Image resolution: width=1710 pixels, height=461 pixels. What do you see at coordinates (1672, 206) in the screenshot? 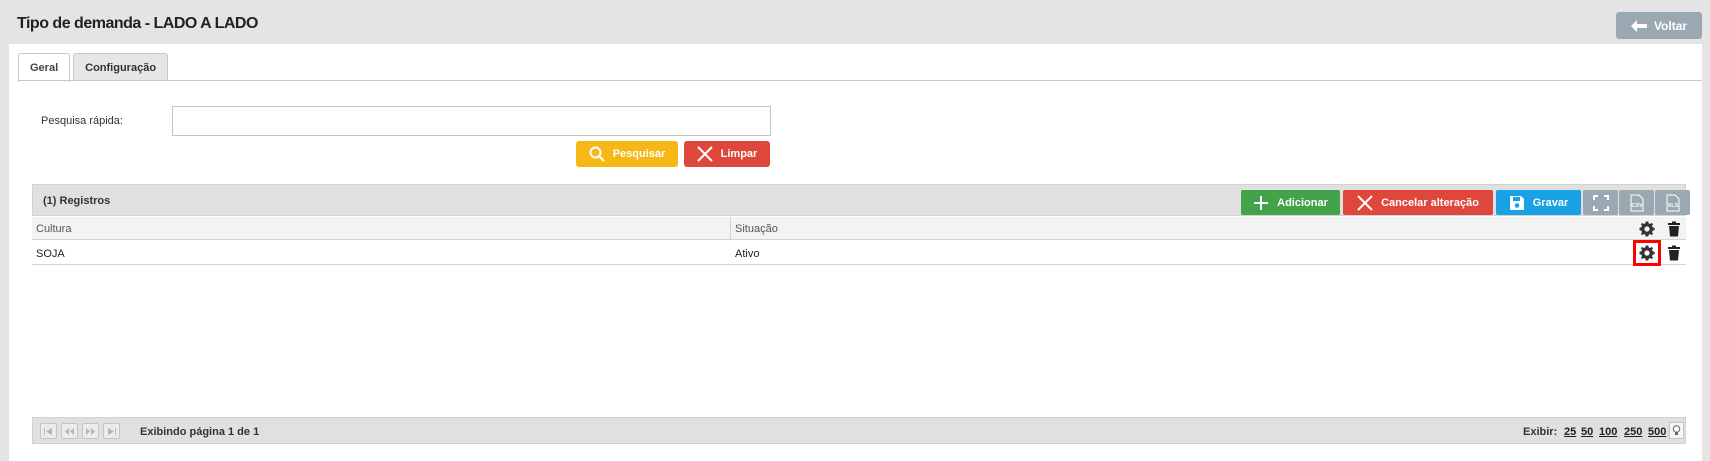
I see `xls-label: XLS` at bounding box center [1672, 206].